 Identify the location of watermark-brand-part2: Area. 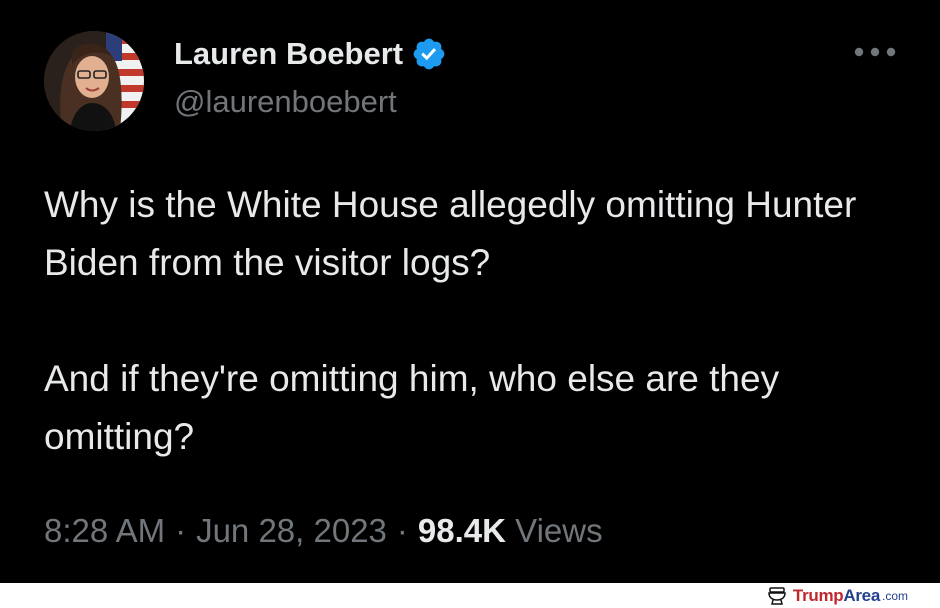
(861, 595).